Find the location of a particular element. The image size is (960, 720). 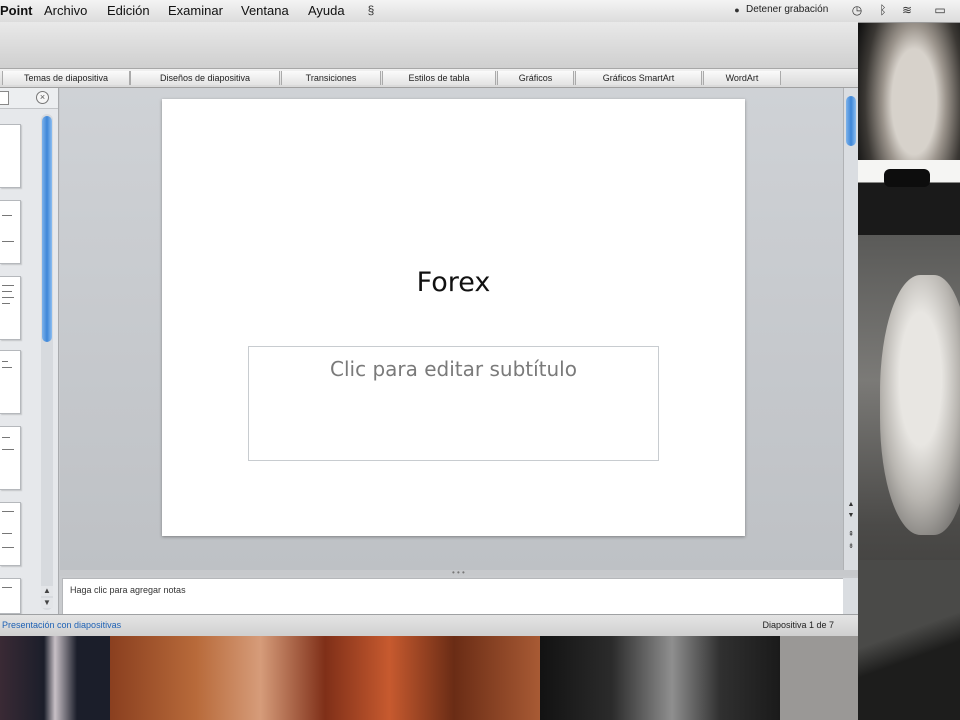

view-mode-label: Presentación con diapositivas is located at coordinates (61, 625).